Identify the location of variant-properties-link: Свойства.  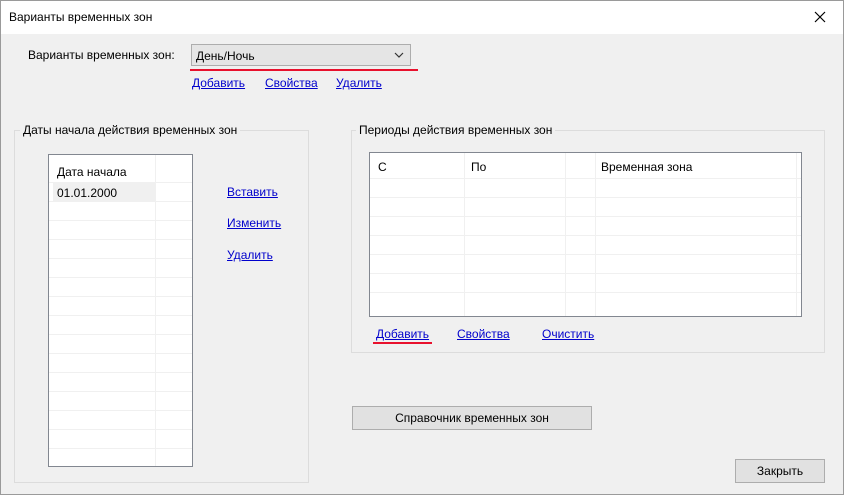
(291, 83).